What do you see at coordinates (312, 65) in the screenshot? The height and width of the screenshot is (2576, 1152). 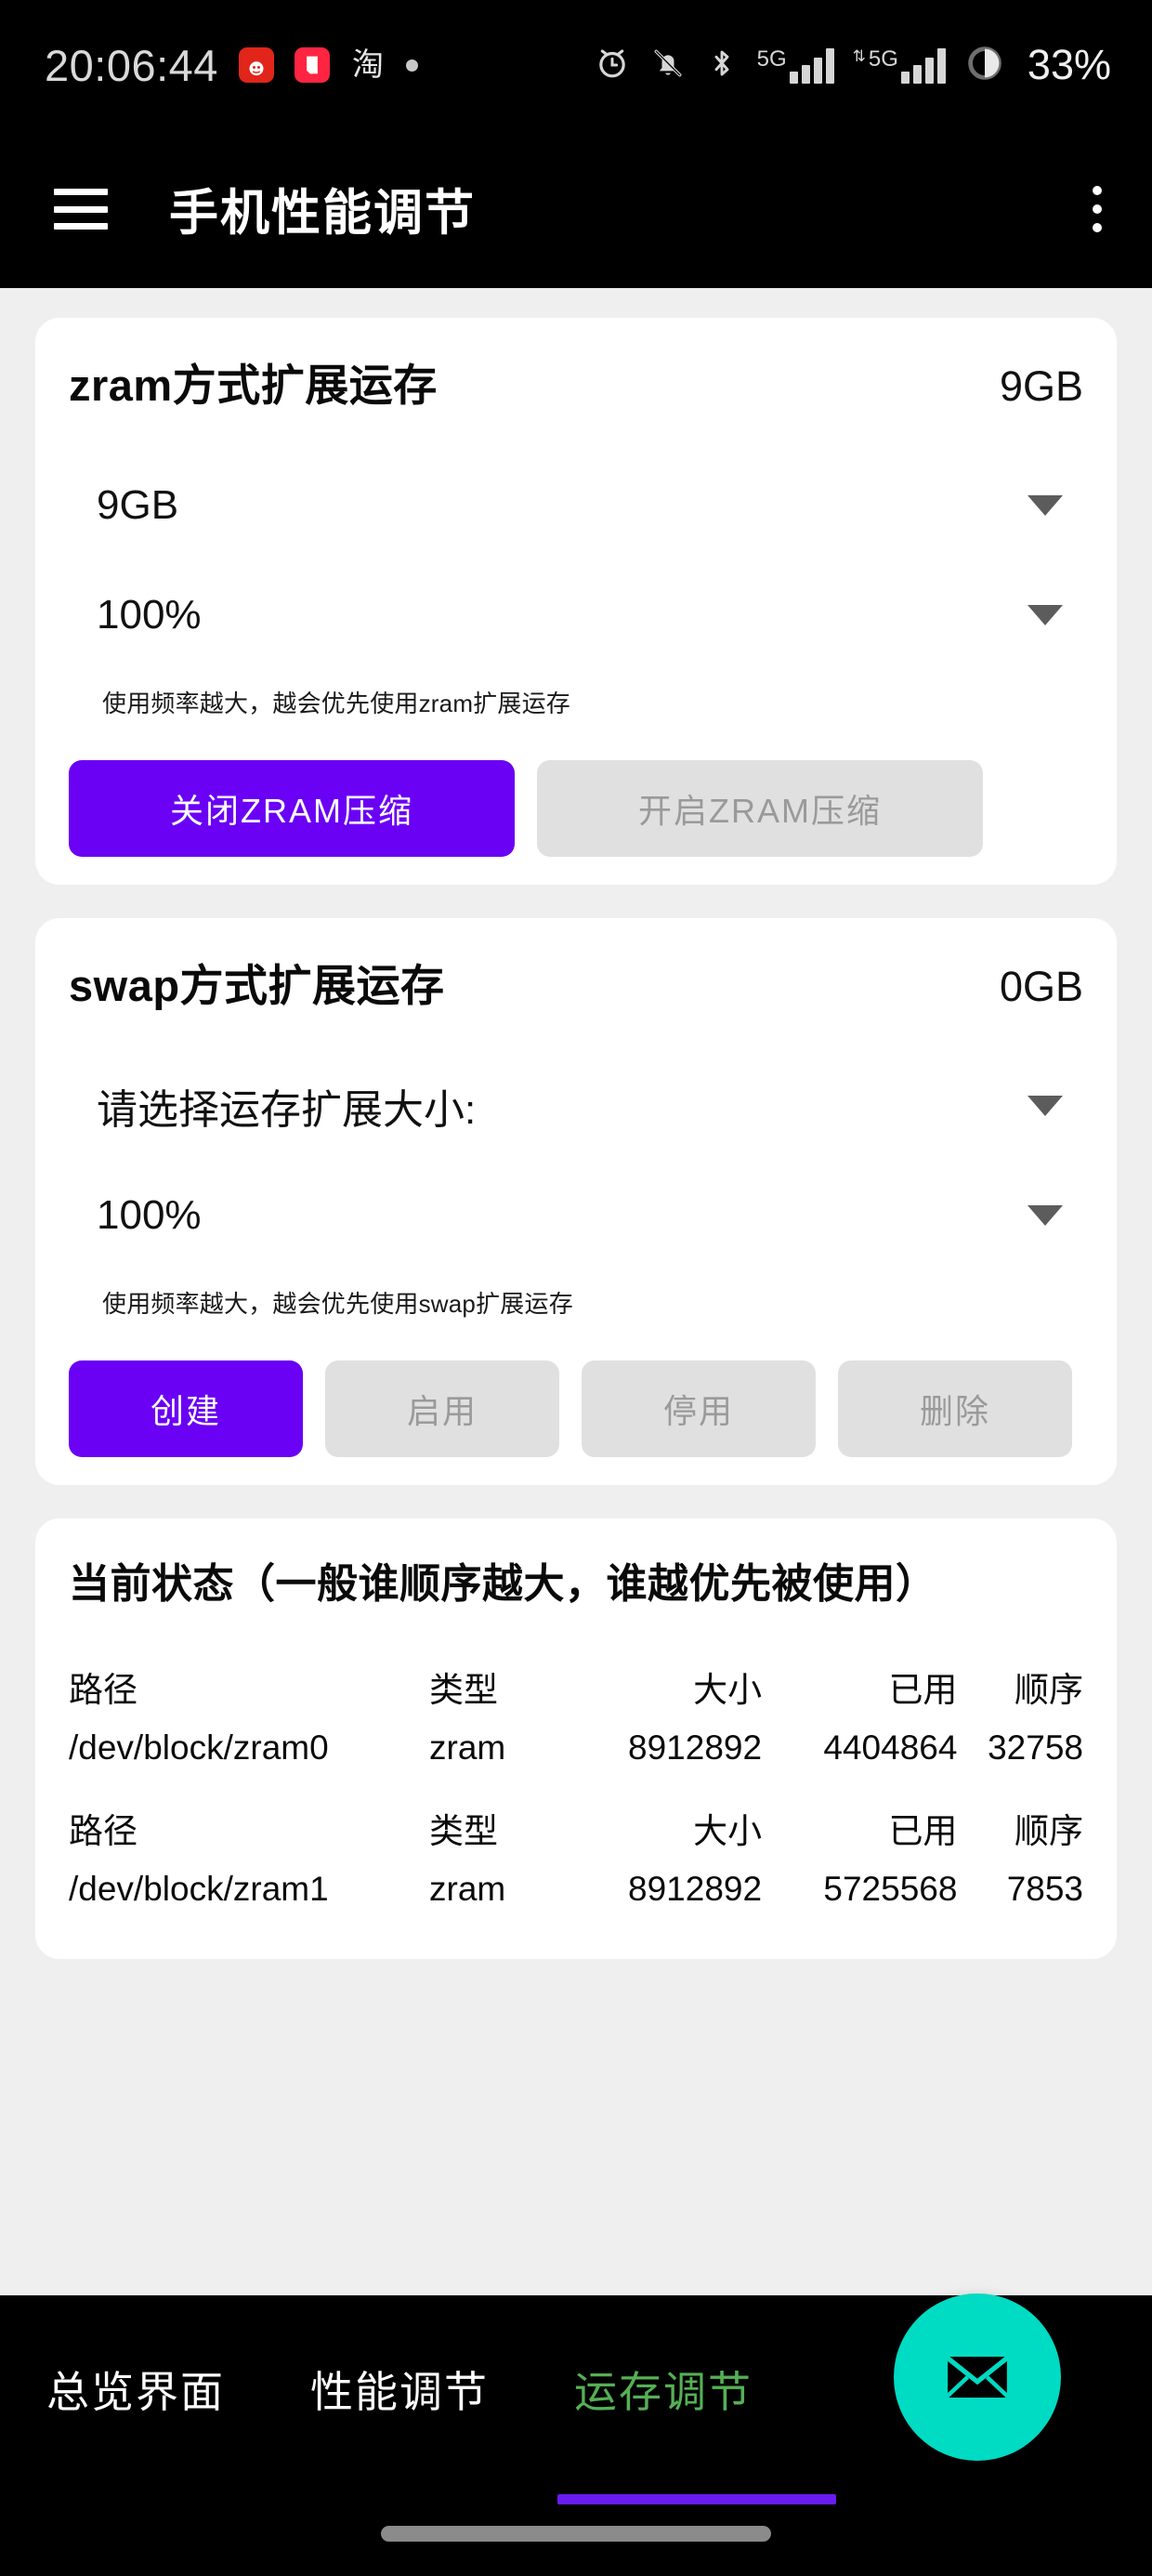 I see `xiaohongshu-icon` at bounding box center [312, 65].